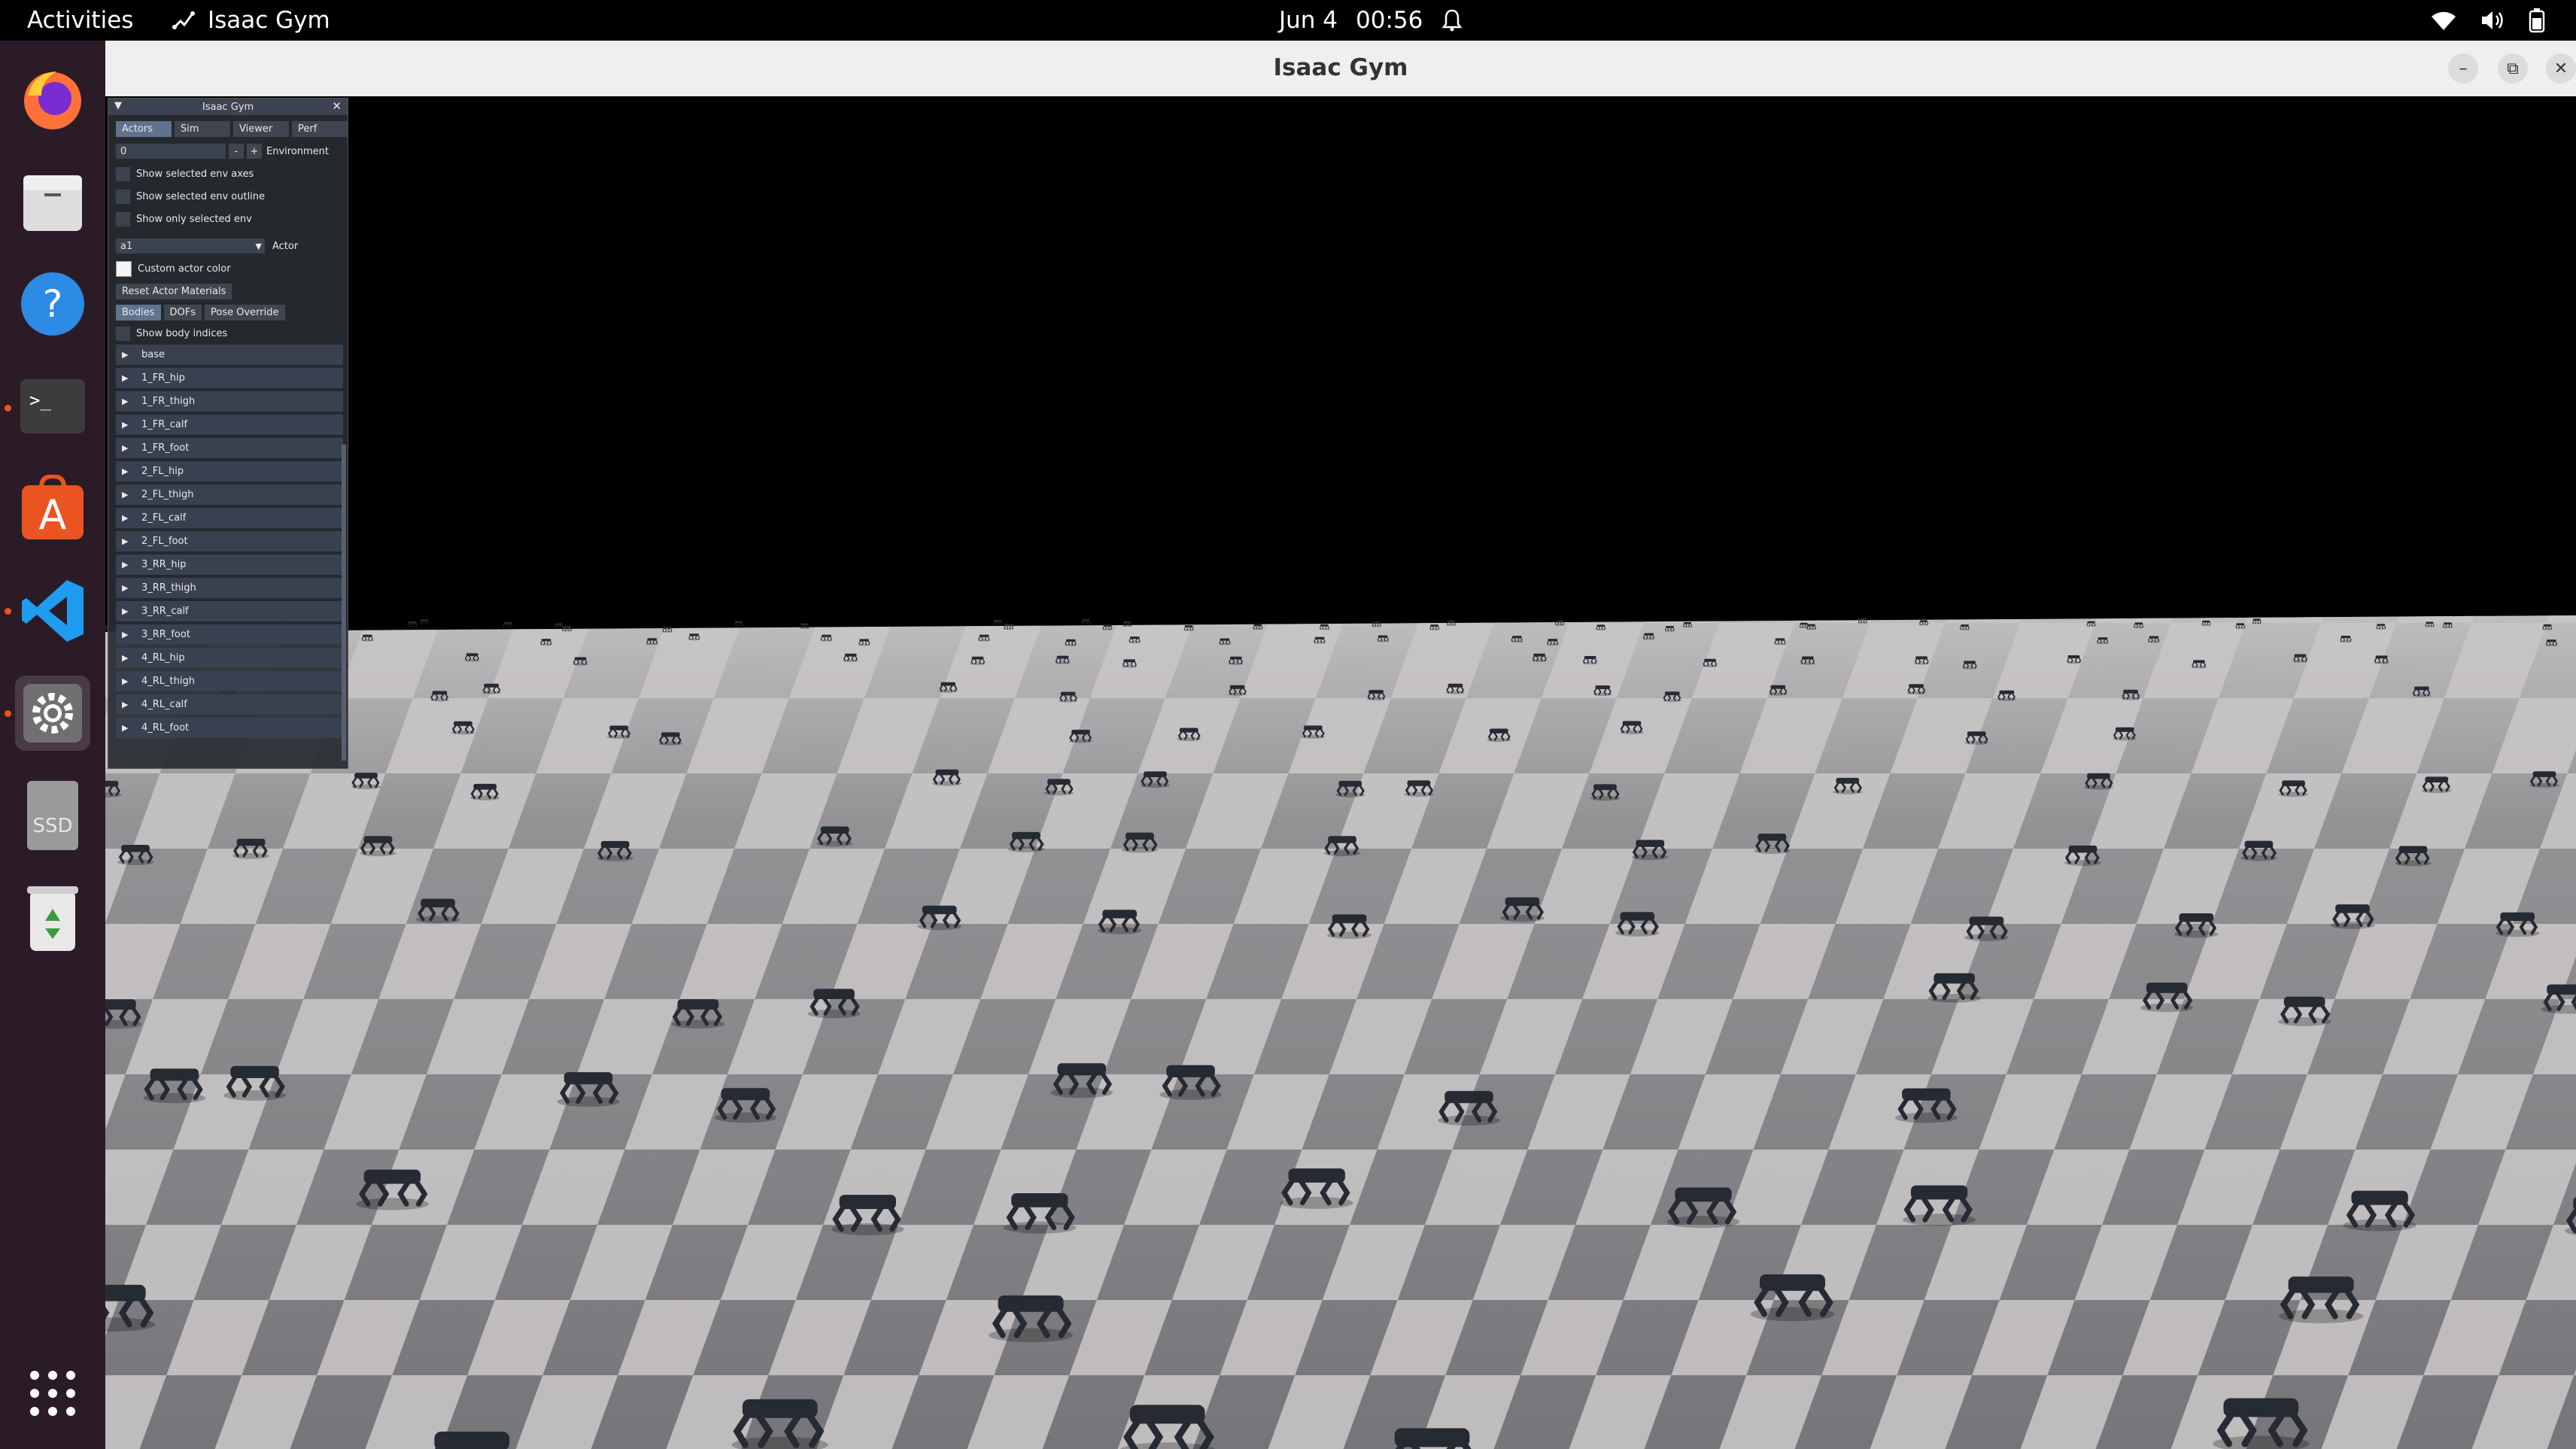 This screenshot has height=1449, width=2576. I want to click on window-title: Isaac Gym, so click(1340, 68).